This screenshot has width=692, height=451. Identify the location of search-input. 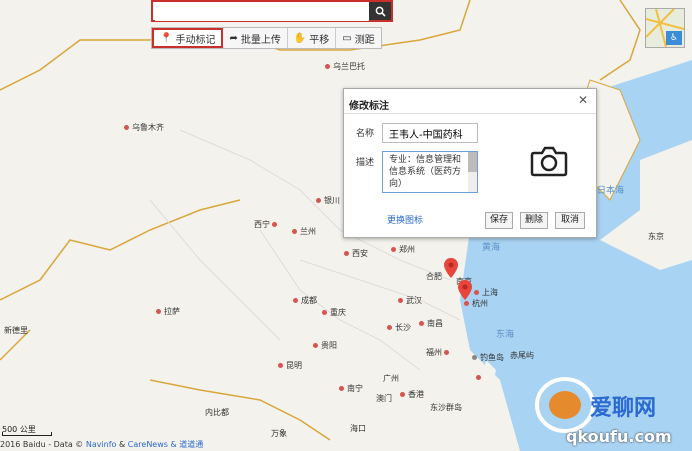
(262, 12).